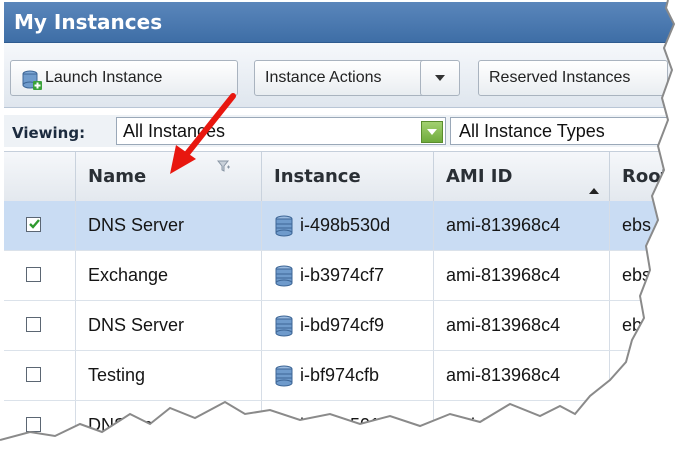 The width and height of the screenshot is (685, 452). Describe the element at coordinates (88, 22) in the screenshot. I see `panel-title: My Instances` at that location.